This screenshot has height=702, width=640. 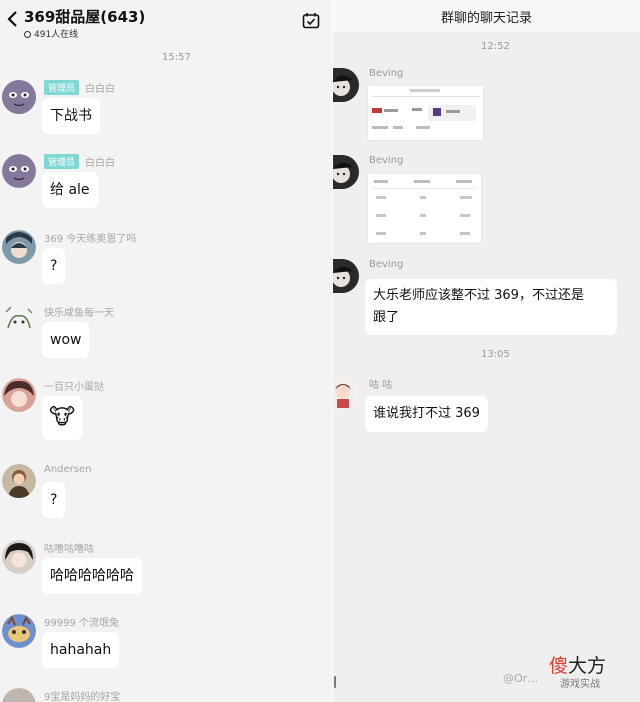 What do you see at coordinates (66, 340) in the screenshot?
I see `message-bubble: wow` at bounding box center [66, 340].